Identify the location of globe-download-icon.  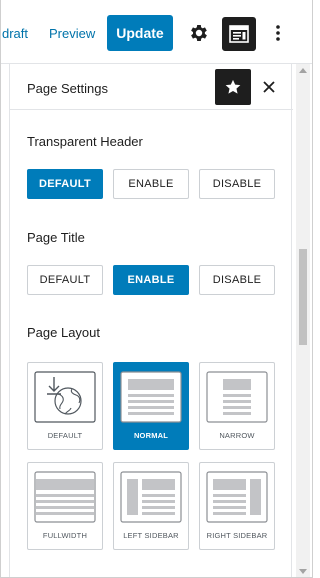
(65, 397).